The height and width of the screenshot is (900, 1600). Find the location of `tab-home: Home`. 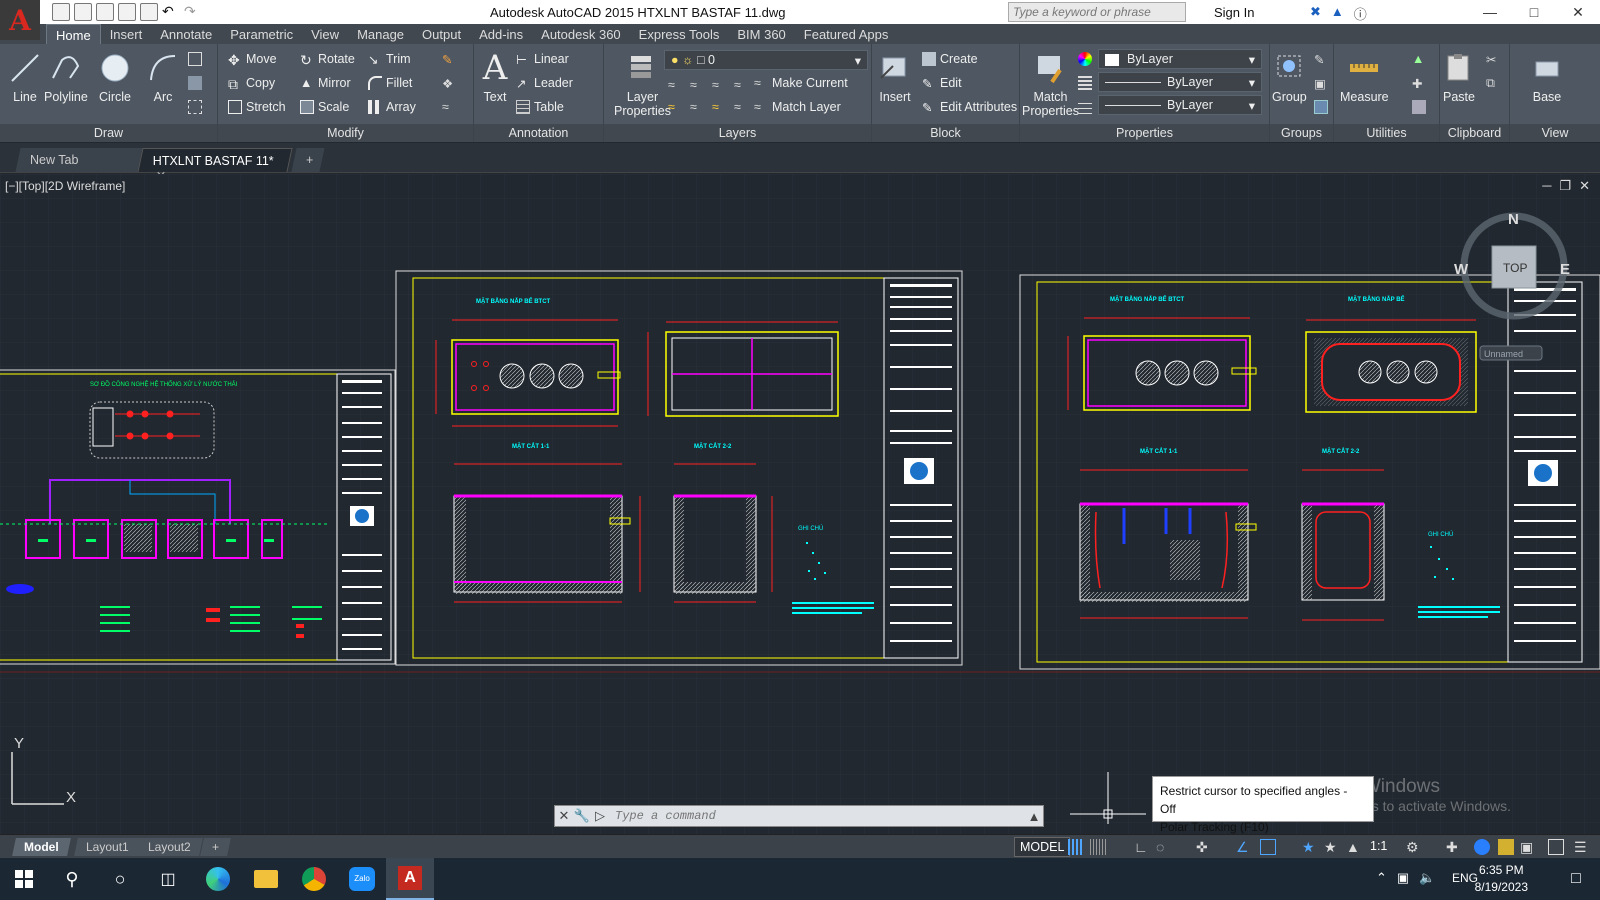

tab-home: Home is located at coordinates (73, 34).